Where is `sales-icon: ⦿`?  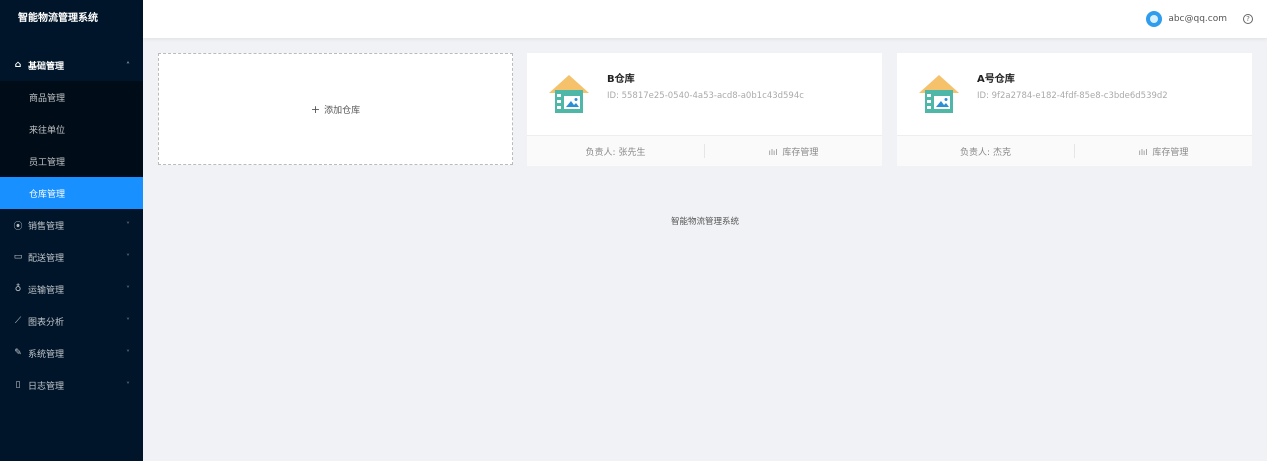 sales-icon: ⦿ is located at coordinates (18, 226).